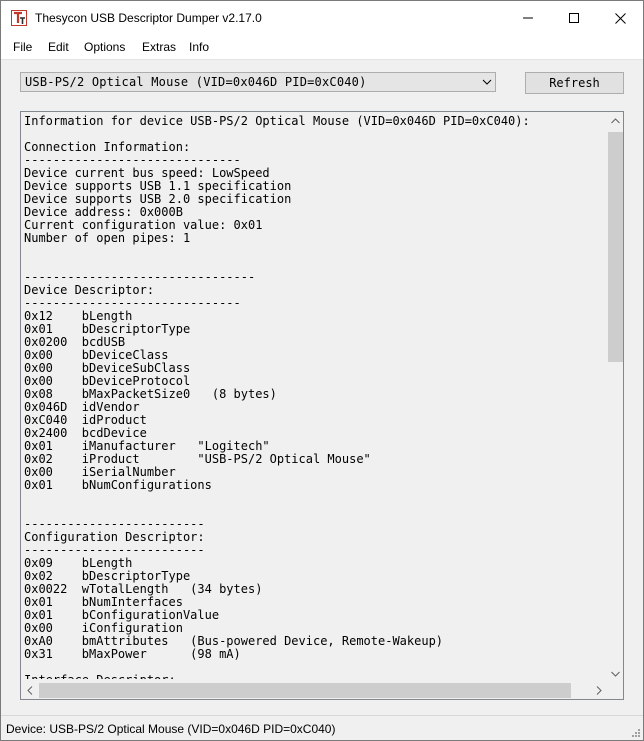  Describe the element at coordinates (199, 47) in the screenshot. I see `menu-info: Info` at that location.